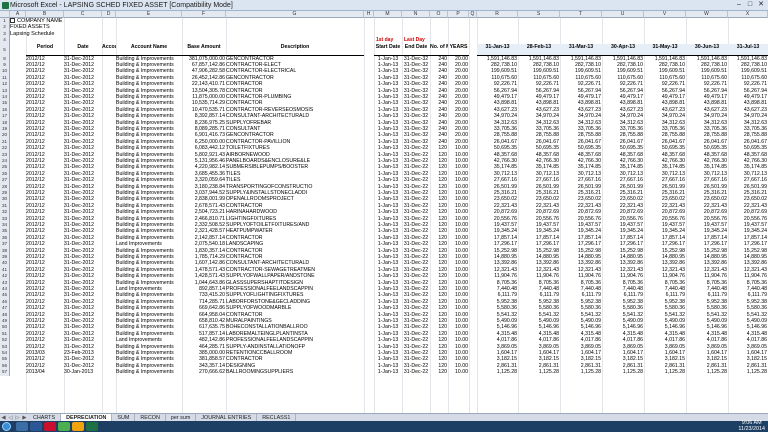 The height and width of the screenshot is (432, 768). Describe the element at coordinates (295, 50) in the screenshot. I see `column-title: Description` at that location.